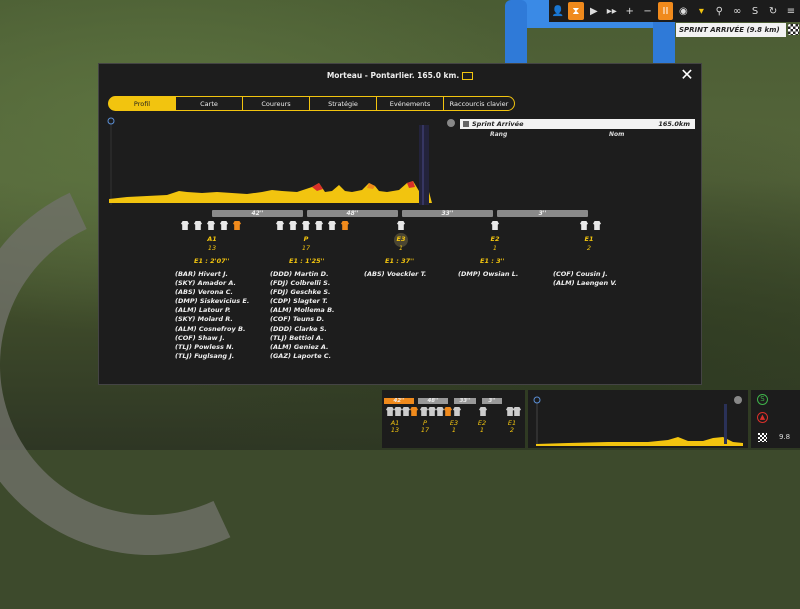 The height and width of the screenshot is (609, 800). I want to click on group-label: E1, so click(589, 239).